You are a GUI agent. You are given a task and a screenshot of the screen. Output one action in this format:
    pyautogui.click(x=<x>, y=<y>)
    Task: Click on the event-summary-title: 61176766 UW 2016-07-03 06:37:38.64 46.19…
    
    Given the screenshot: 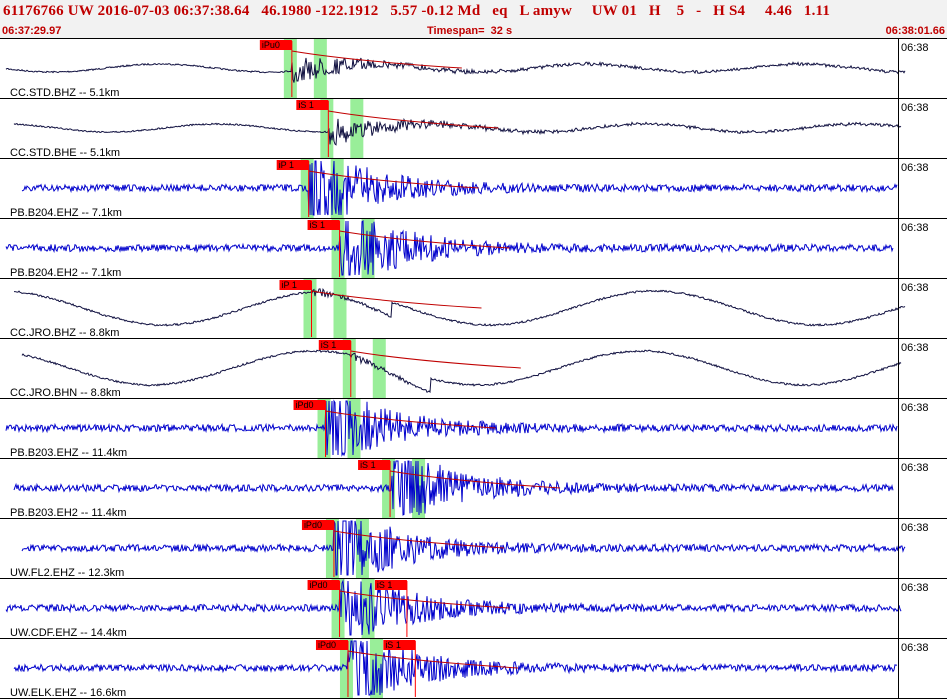 What is the action you would take?
    pyautogui.click(x=417, y=11)
    